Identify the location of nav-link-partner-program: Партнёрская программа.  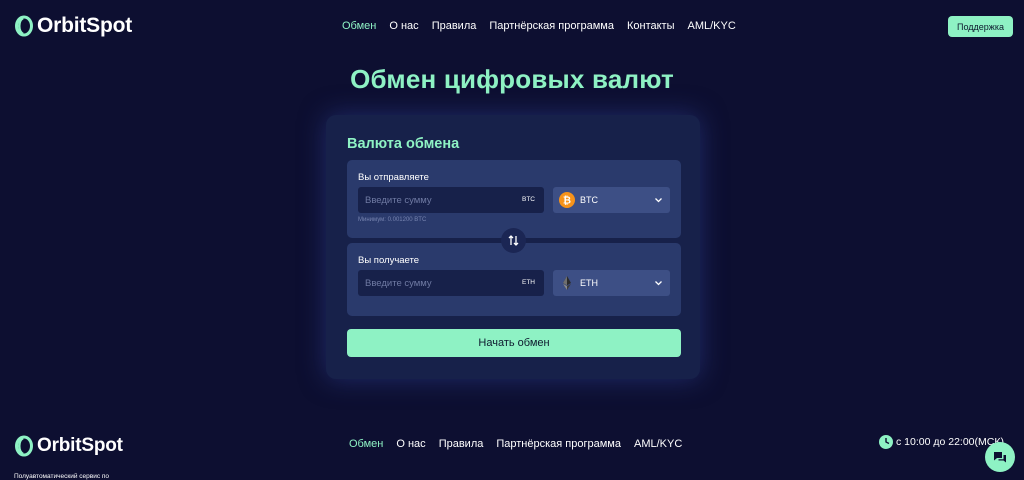
(551, 26).